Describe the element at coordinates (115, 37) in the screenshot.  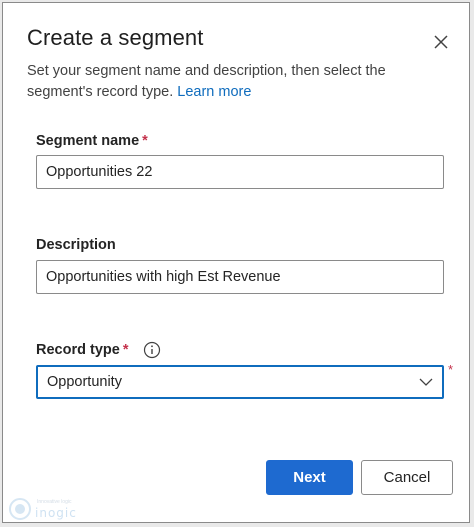
I see `dialog-title: Create a segment` at that location.